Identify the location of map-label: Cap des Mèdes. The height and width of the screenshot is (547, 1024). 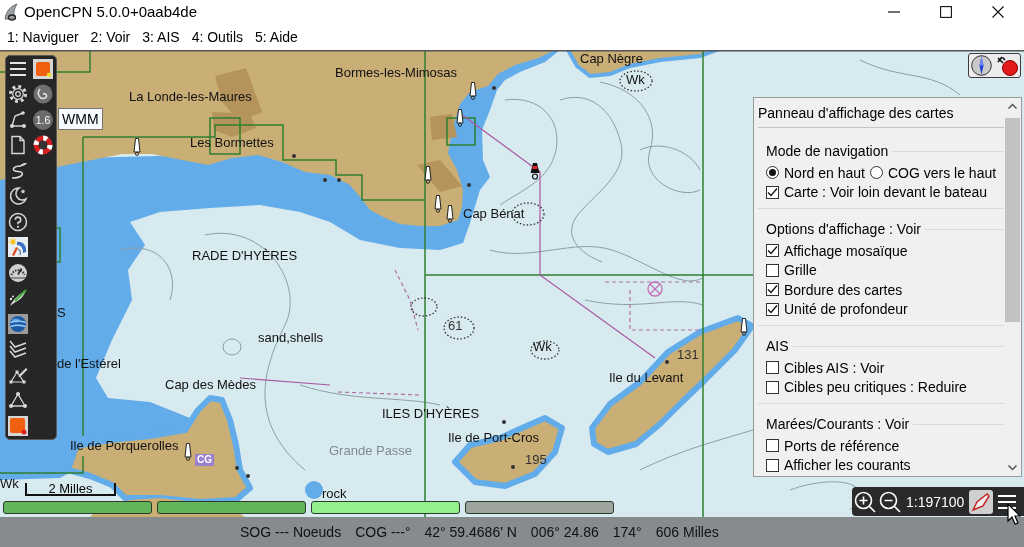
(211, 384).